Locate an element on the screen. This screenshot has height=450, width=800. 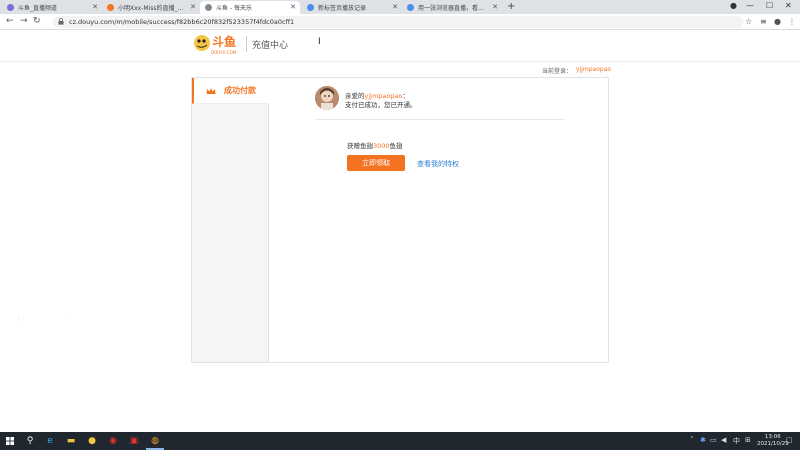
network-icon: ▭ is located at coordinates (713, 440).